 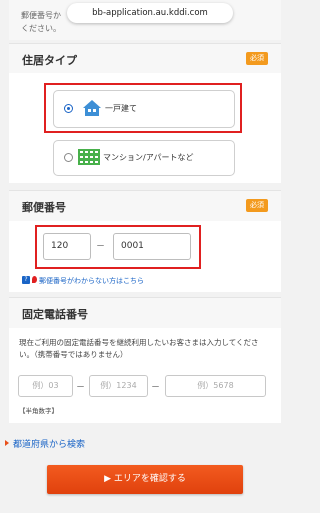 I want to click on housing-title: 住居タイプ, so click(x=49, y=60).